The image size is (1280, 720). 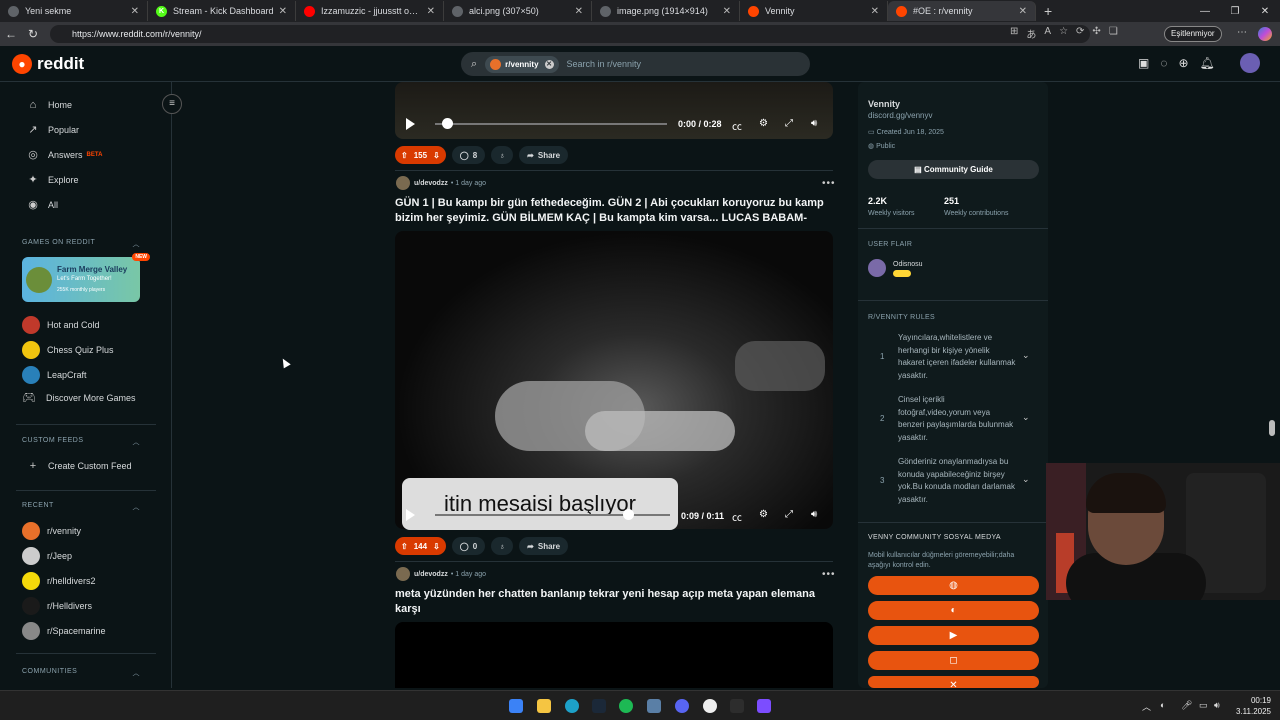 I want to click on browser-tab: alci.png (307×50) ✕, so click(x=518, y=11).